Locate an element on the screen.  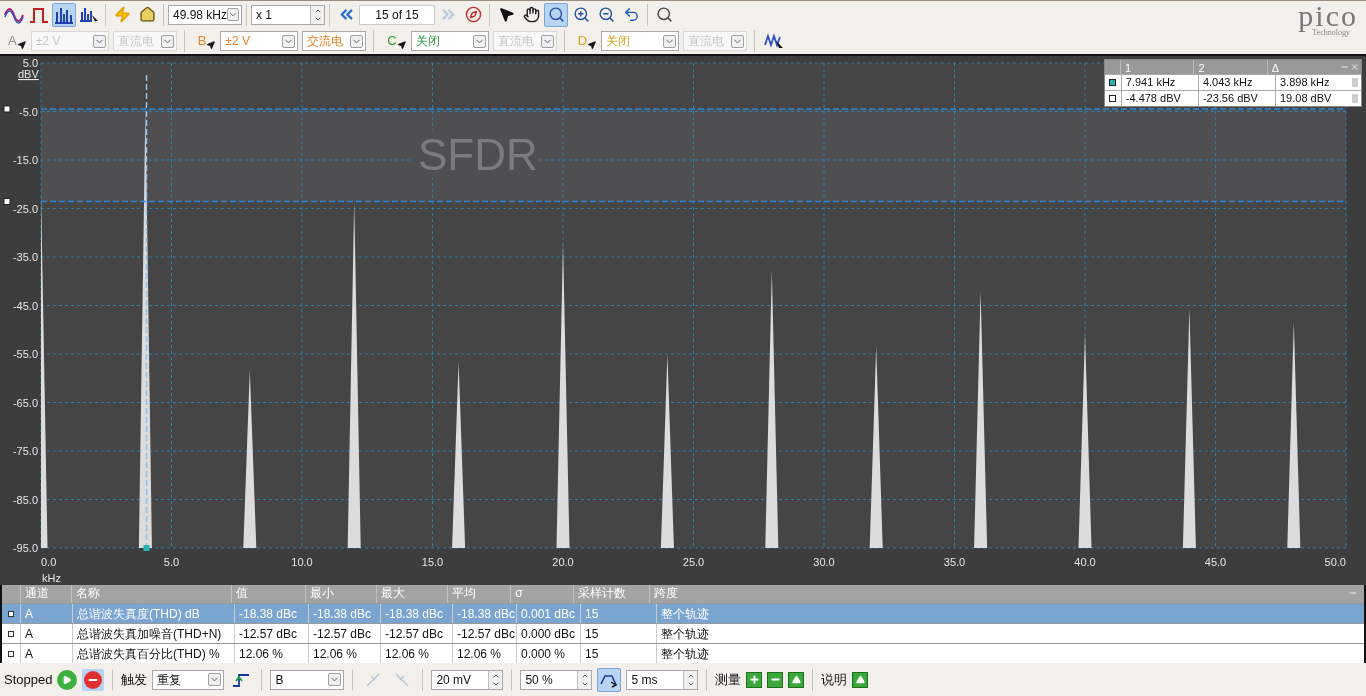
channel-letter: B is located at coordinates (202, 41).